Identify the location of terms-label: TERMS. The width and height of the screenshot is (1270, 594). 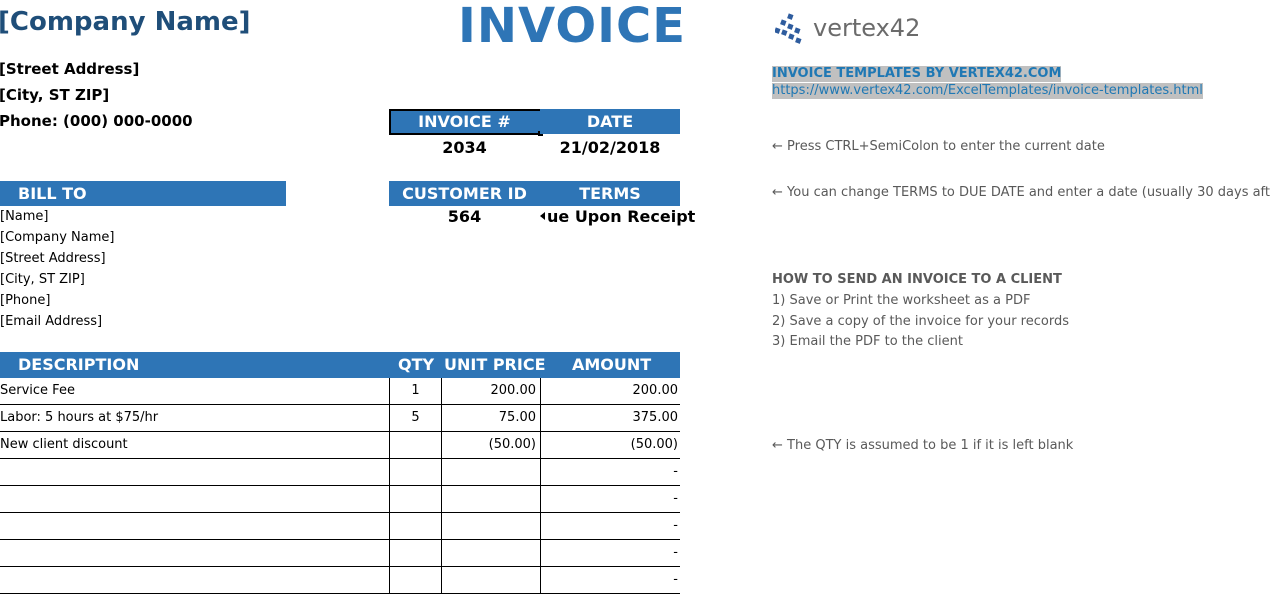
(610, 193).